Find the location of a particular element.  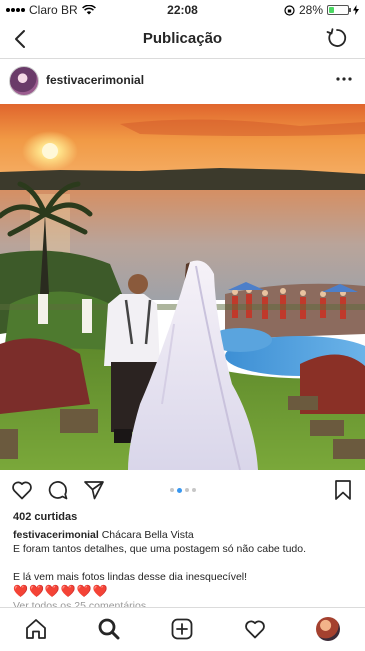

carousel-indicator is located at coordinates (182, 490).